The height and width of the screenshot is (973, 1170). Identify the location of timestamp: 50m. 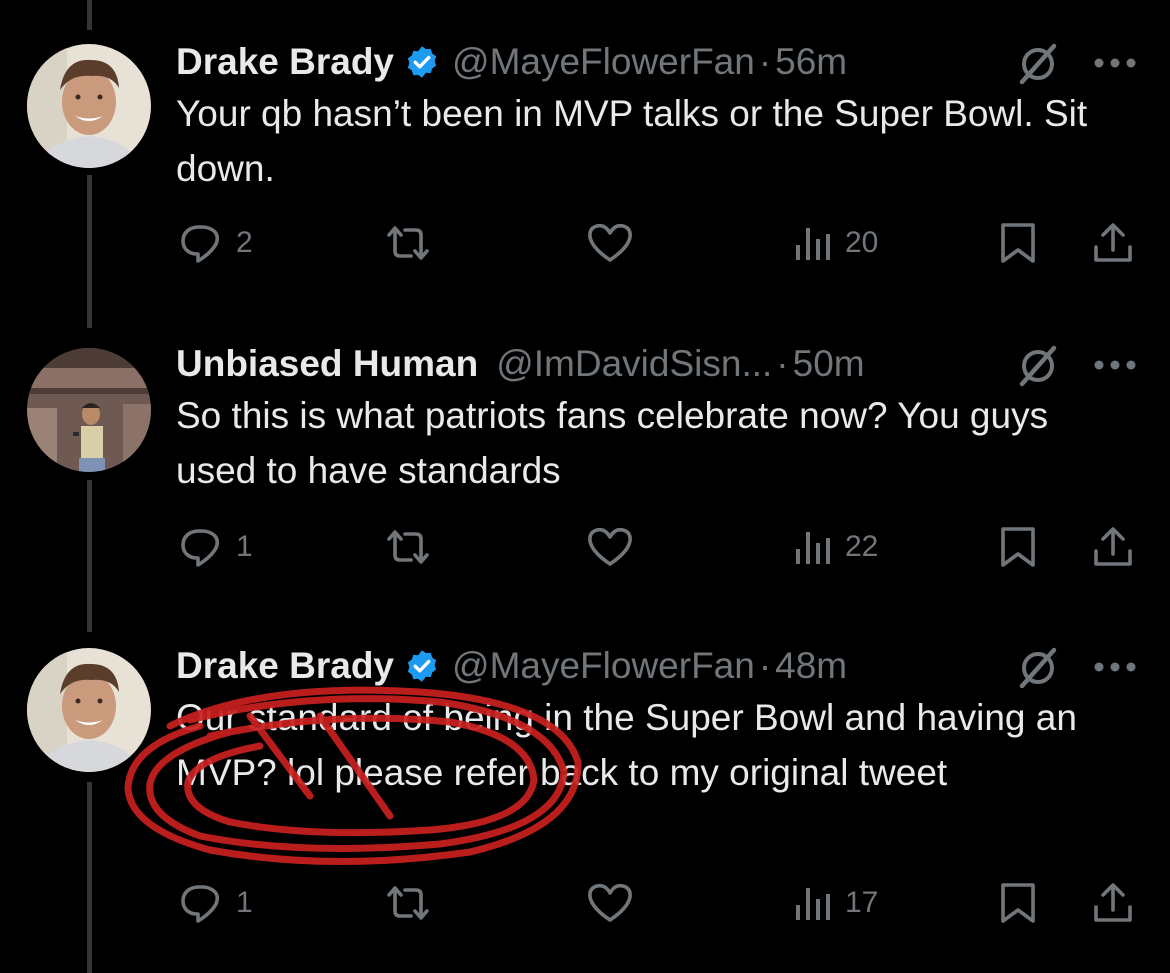
(829, 364).